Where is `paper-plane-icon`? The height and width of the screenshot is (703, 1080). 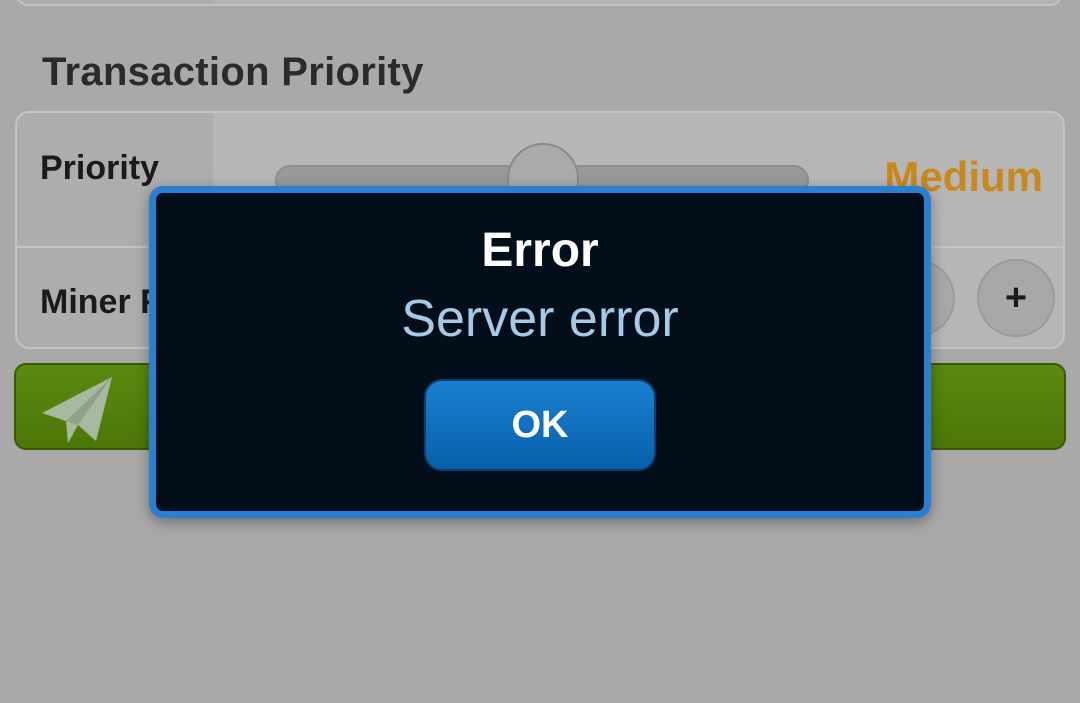
paper-plane-icon is located at coordinates (77, 410).